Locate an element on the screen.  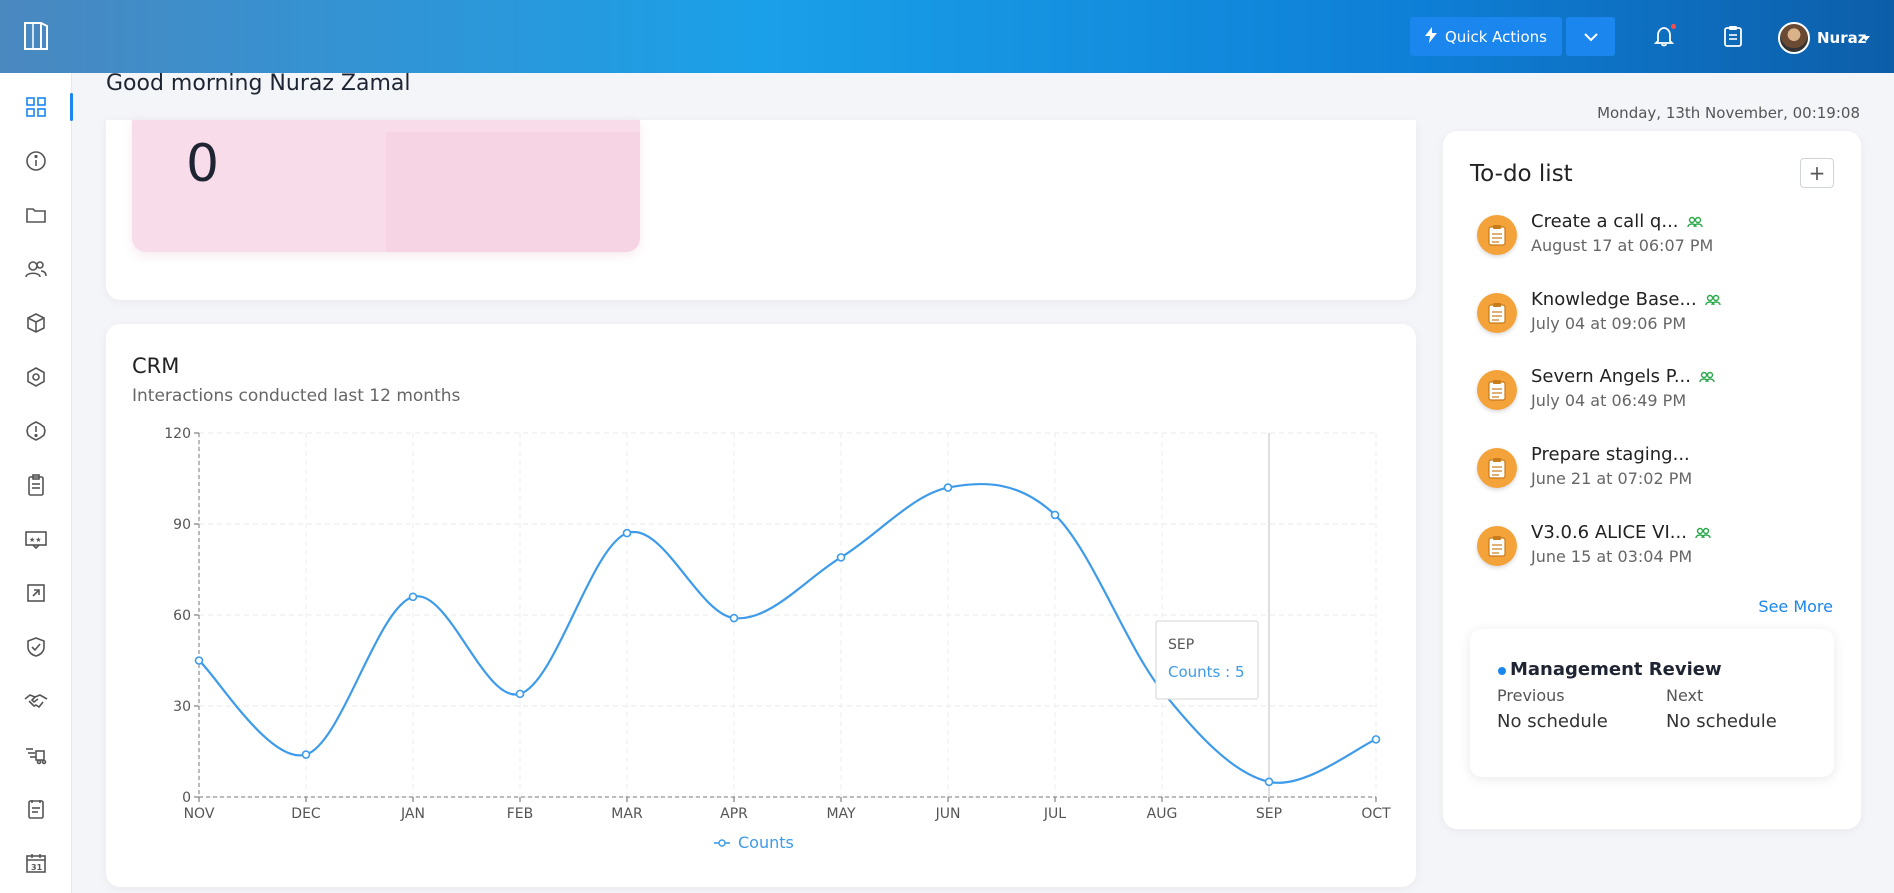
x-tick-label: JUN is located at coordinates (948, 814).